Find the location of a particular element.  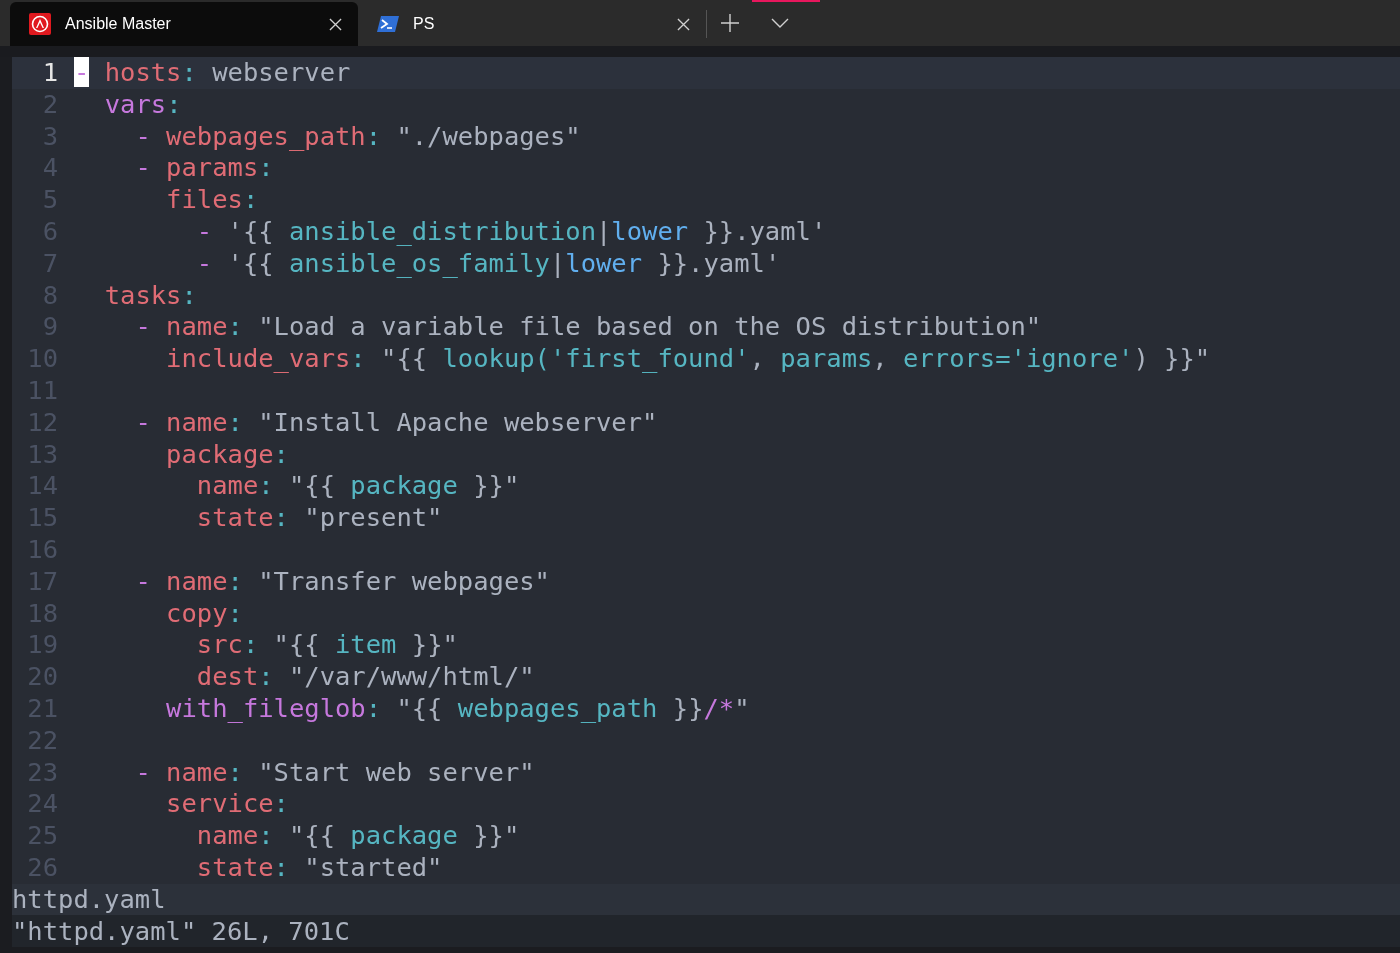

code-line: - hosts: webserver is located at coordinates (212, 73).